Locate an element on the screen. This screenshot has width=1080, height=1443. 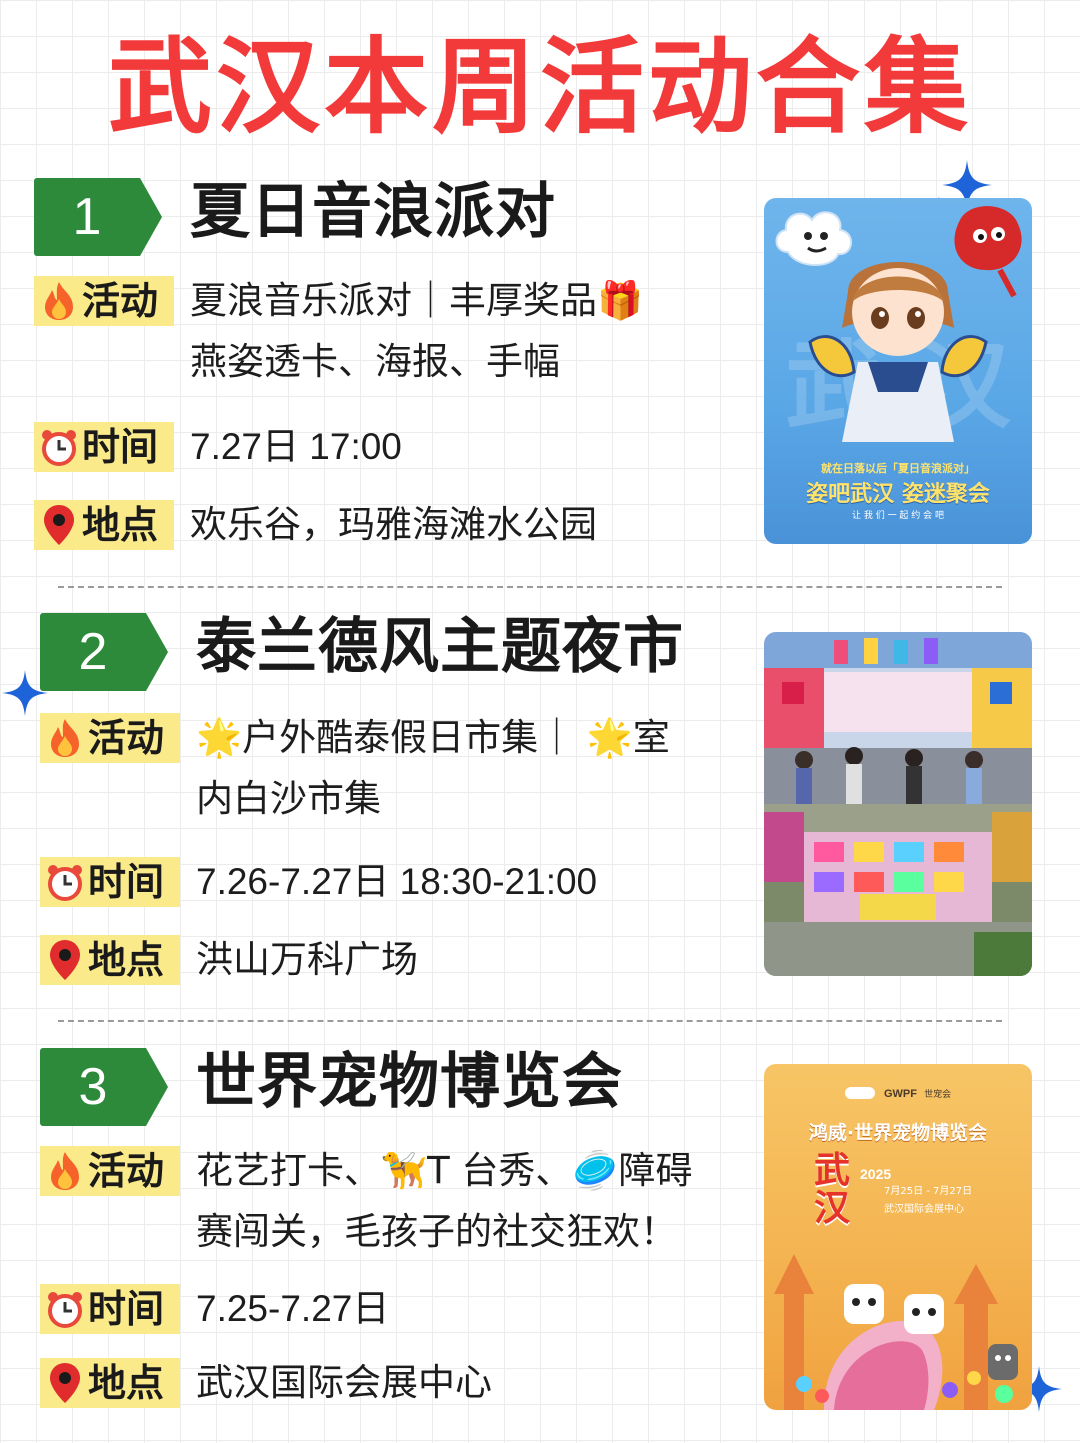
event-number-badge: 2 is located at coordinates (104, 652).